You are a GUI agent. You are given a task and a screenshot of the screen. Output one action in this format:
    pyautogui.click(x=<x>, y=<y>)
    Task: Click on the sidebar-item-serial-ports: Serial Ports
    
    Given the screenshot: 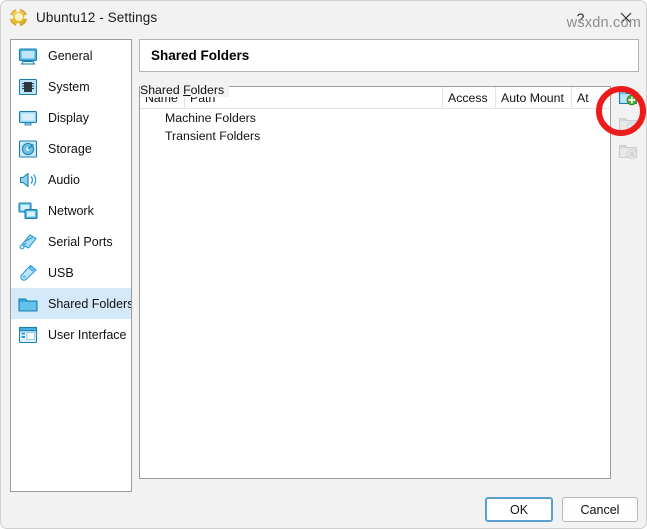 What is the action you would take?
    pyautogui.click(x=71, y=241)
    